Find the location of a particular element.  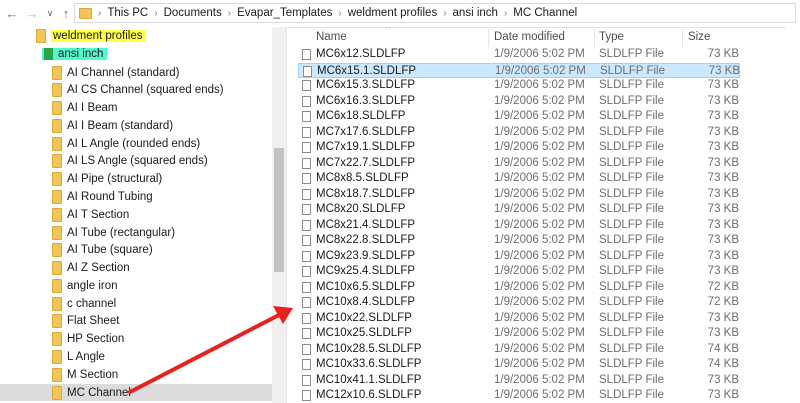

column-header-date-modified: Date modified is located at coordinates (529, 37).